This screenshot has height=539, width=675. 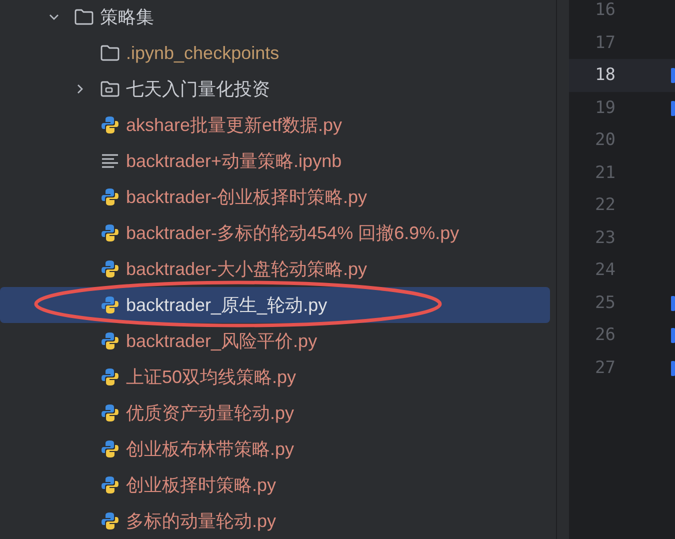 I want to click on line-number: 25, so click(x=622, y=302).